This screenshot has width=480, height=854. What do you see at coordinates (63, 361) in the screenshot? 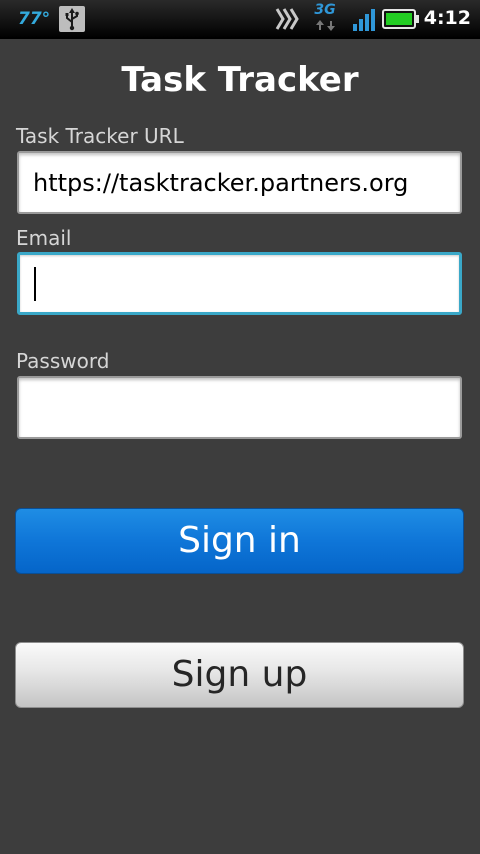
I see `password-label: Password` at bounding box center [63, 361].